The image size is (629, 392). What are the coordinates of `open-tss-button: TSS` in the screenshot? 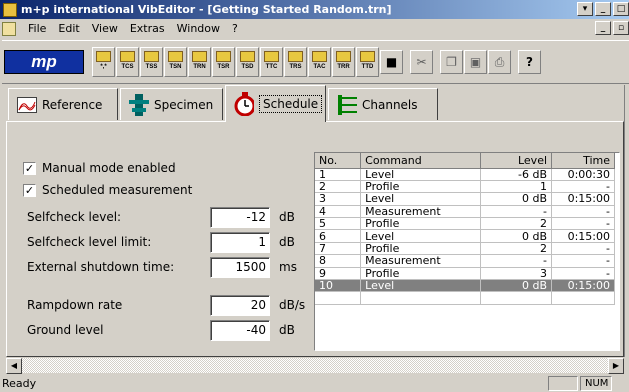 It's located at (151, 62).